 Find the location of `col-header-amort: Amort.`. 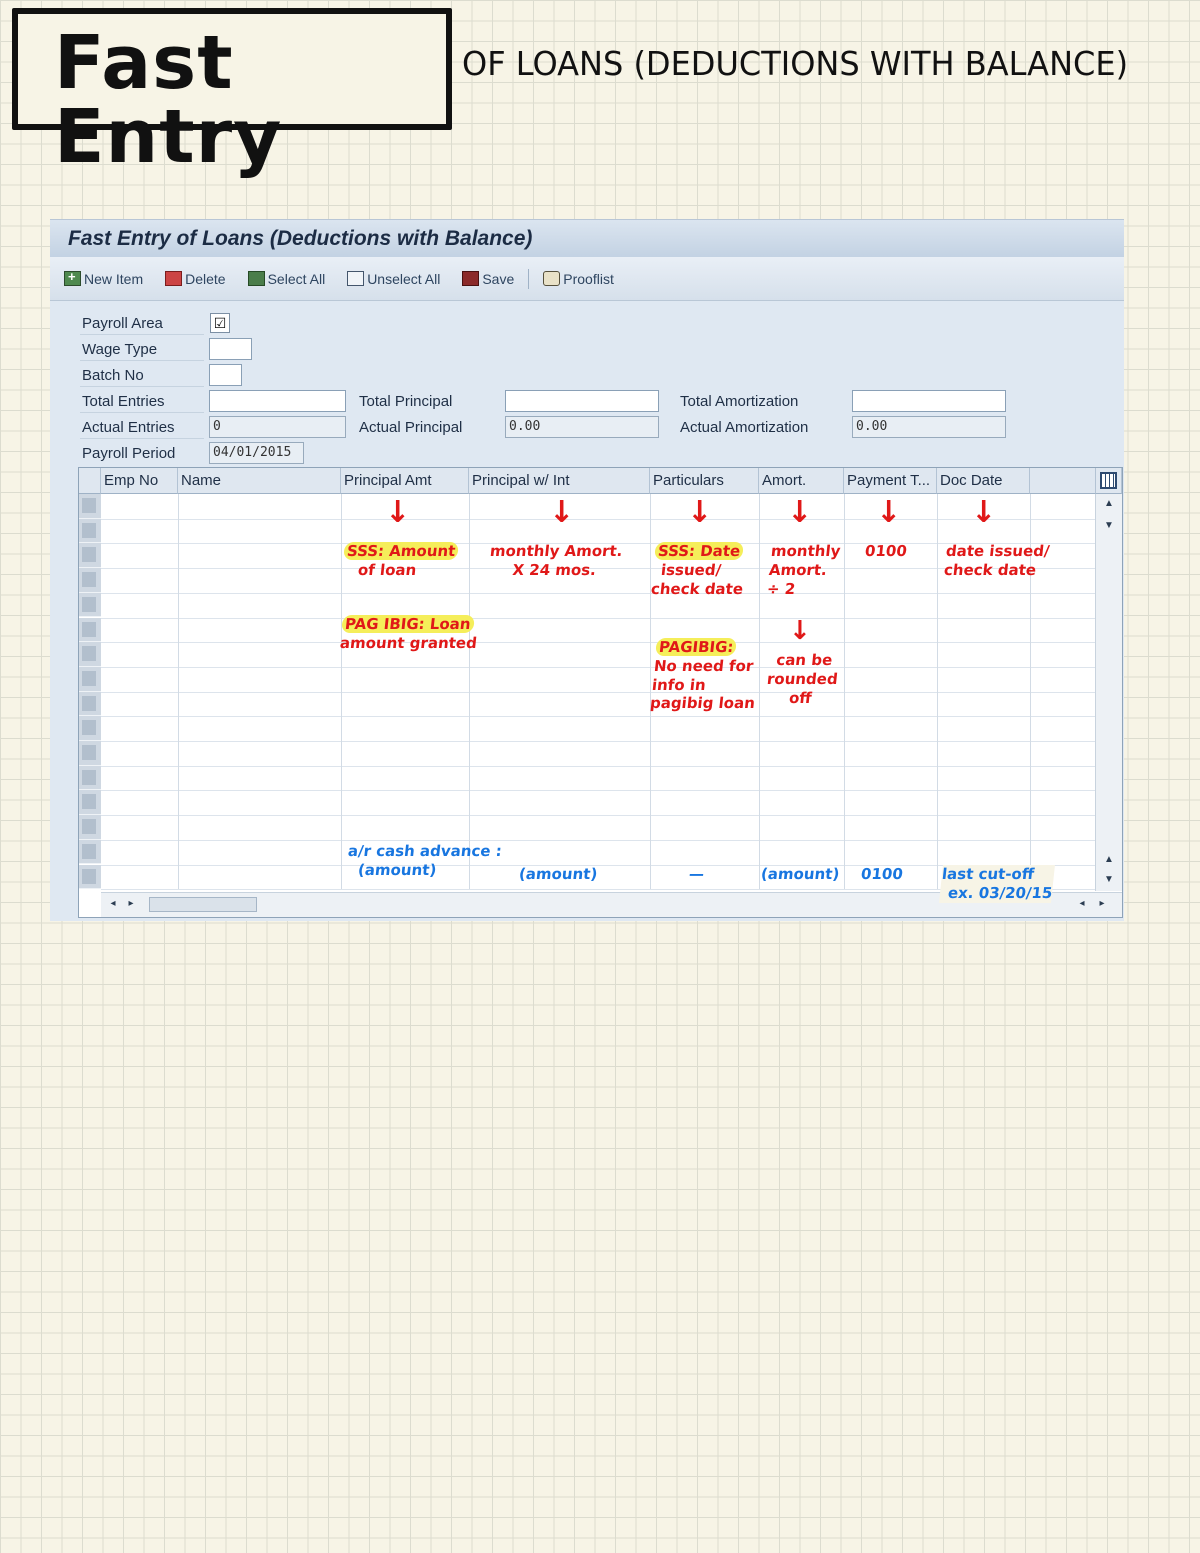

col-header-amort: Amort. is located at coordinates (801, 481).